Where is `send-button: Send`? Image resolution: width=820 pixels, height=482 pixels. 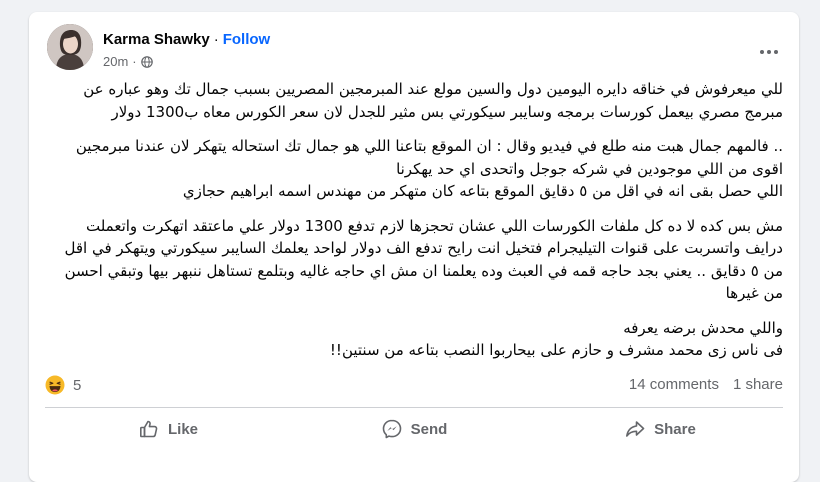
send-button: Send is located at coordinates (414, 429).